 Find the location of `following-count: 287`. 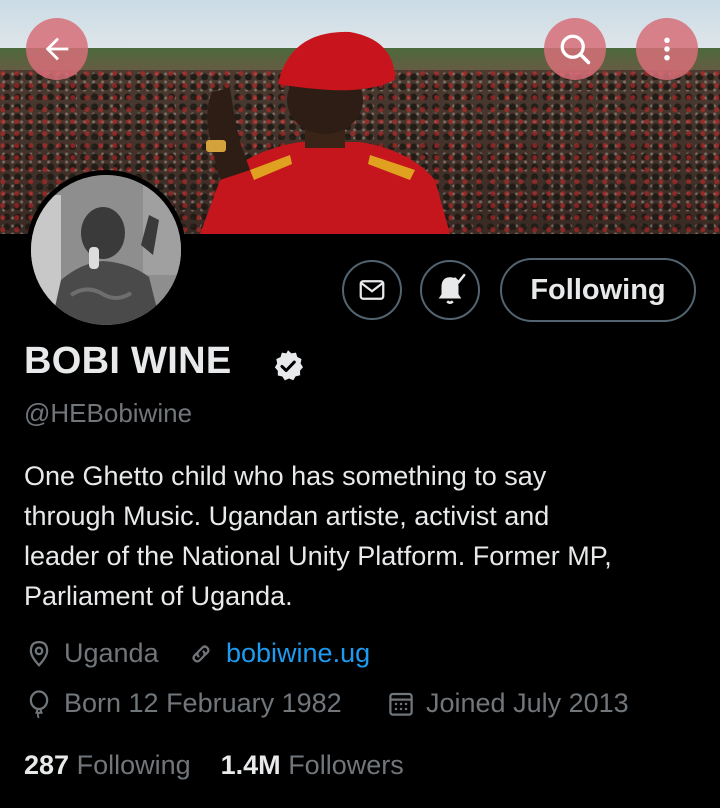

following-count: 287 is located at coordinates (47, 765).